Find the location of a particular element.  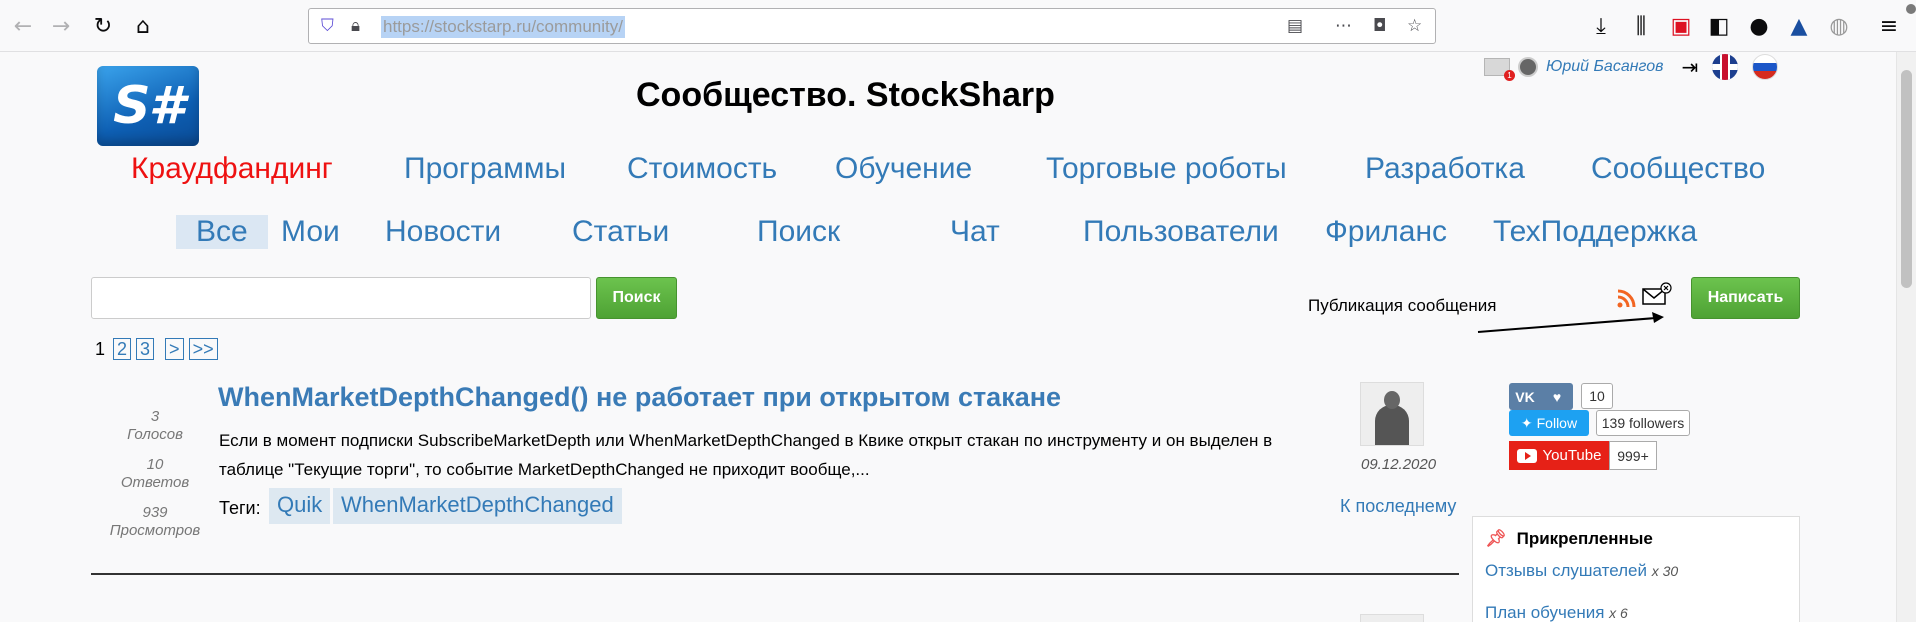

pinned-item-count: x 30 is located at coordinates (1665, 571).